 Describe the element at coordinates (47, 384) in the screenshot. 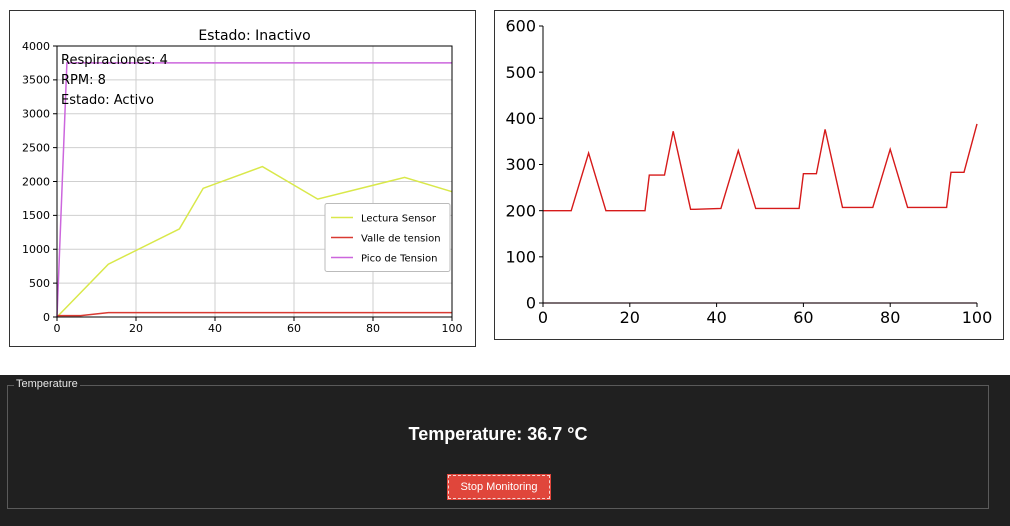

I see `temperature-group-legend: Temperature` at that location.